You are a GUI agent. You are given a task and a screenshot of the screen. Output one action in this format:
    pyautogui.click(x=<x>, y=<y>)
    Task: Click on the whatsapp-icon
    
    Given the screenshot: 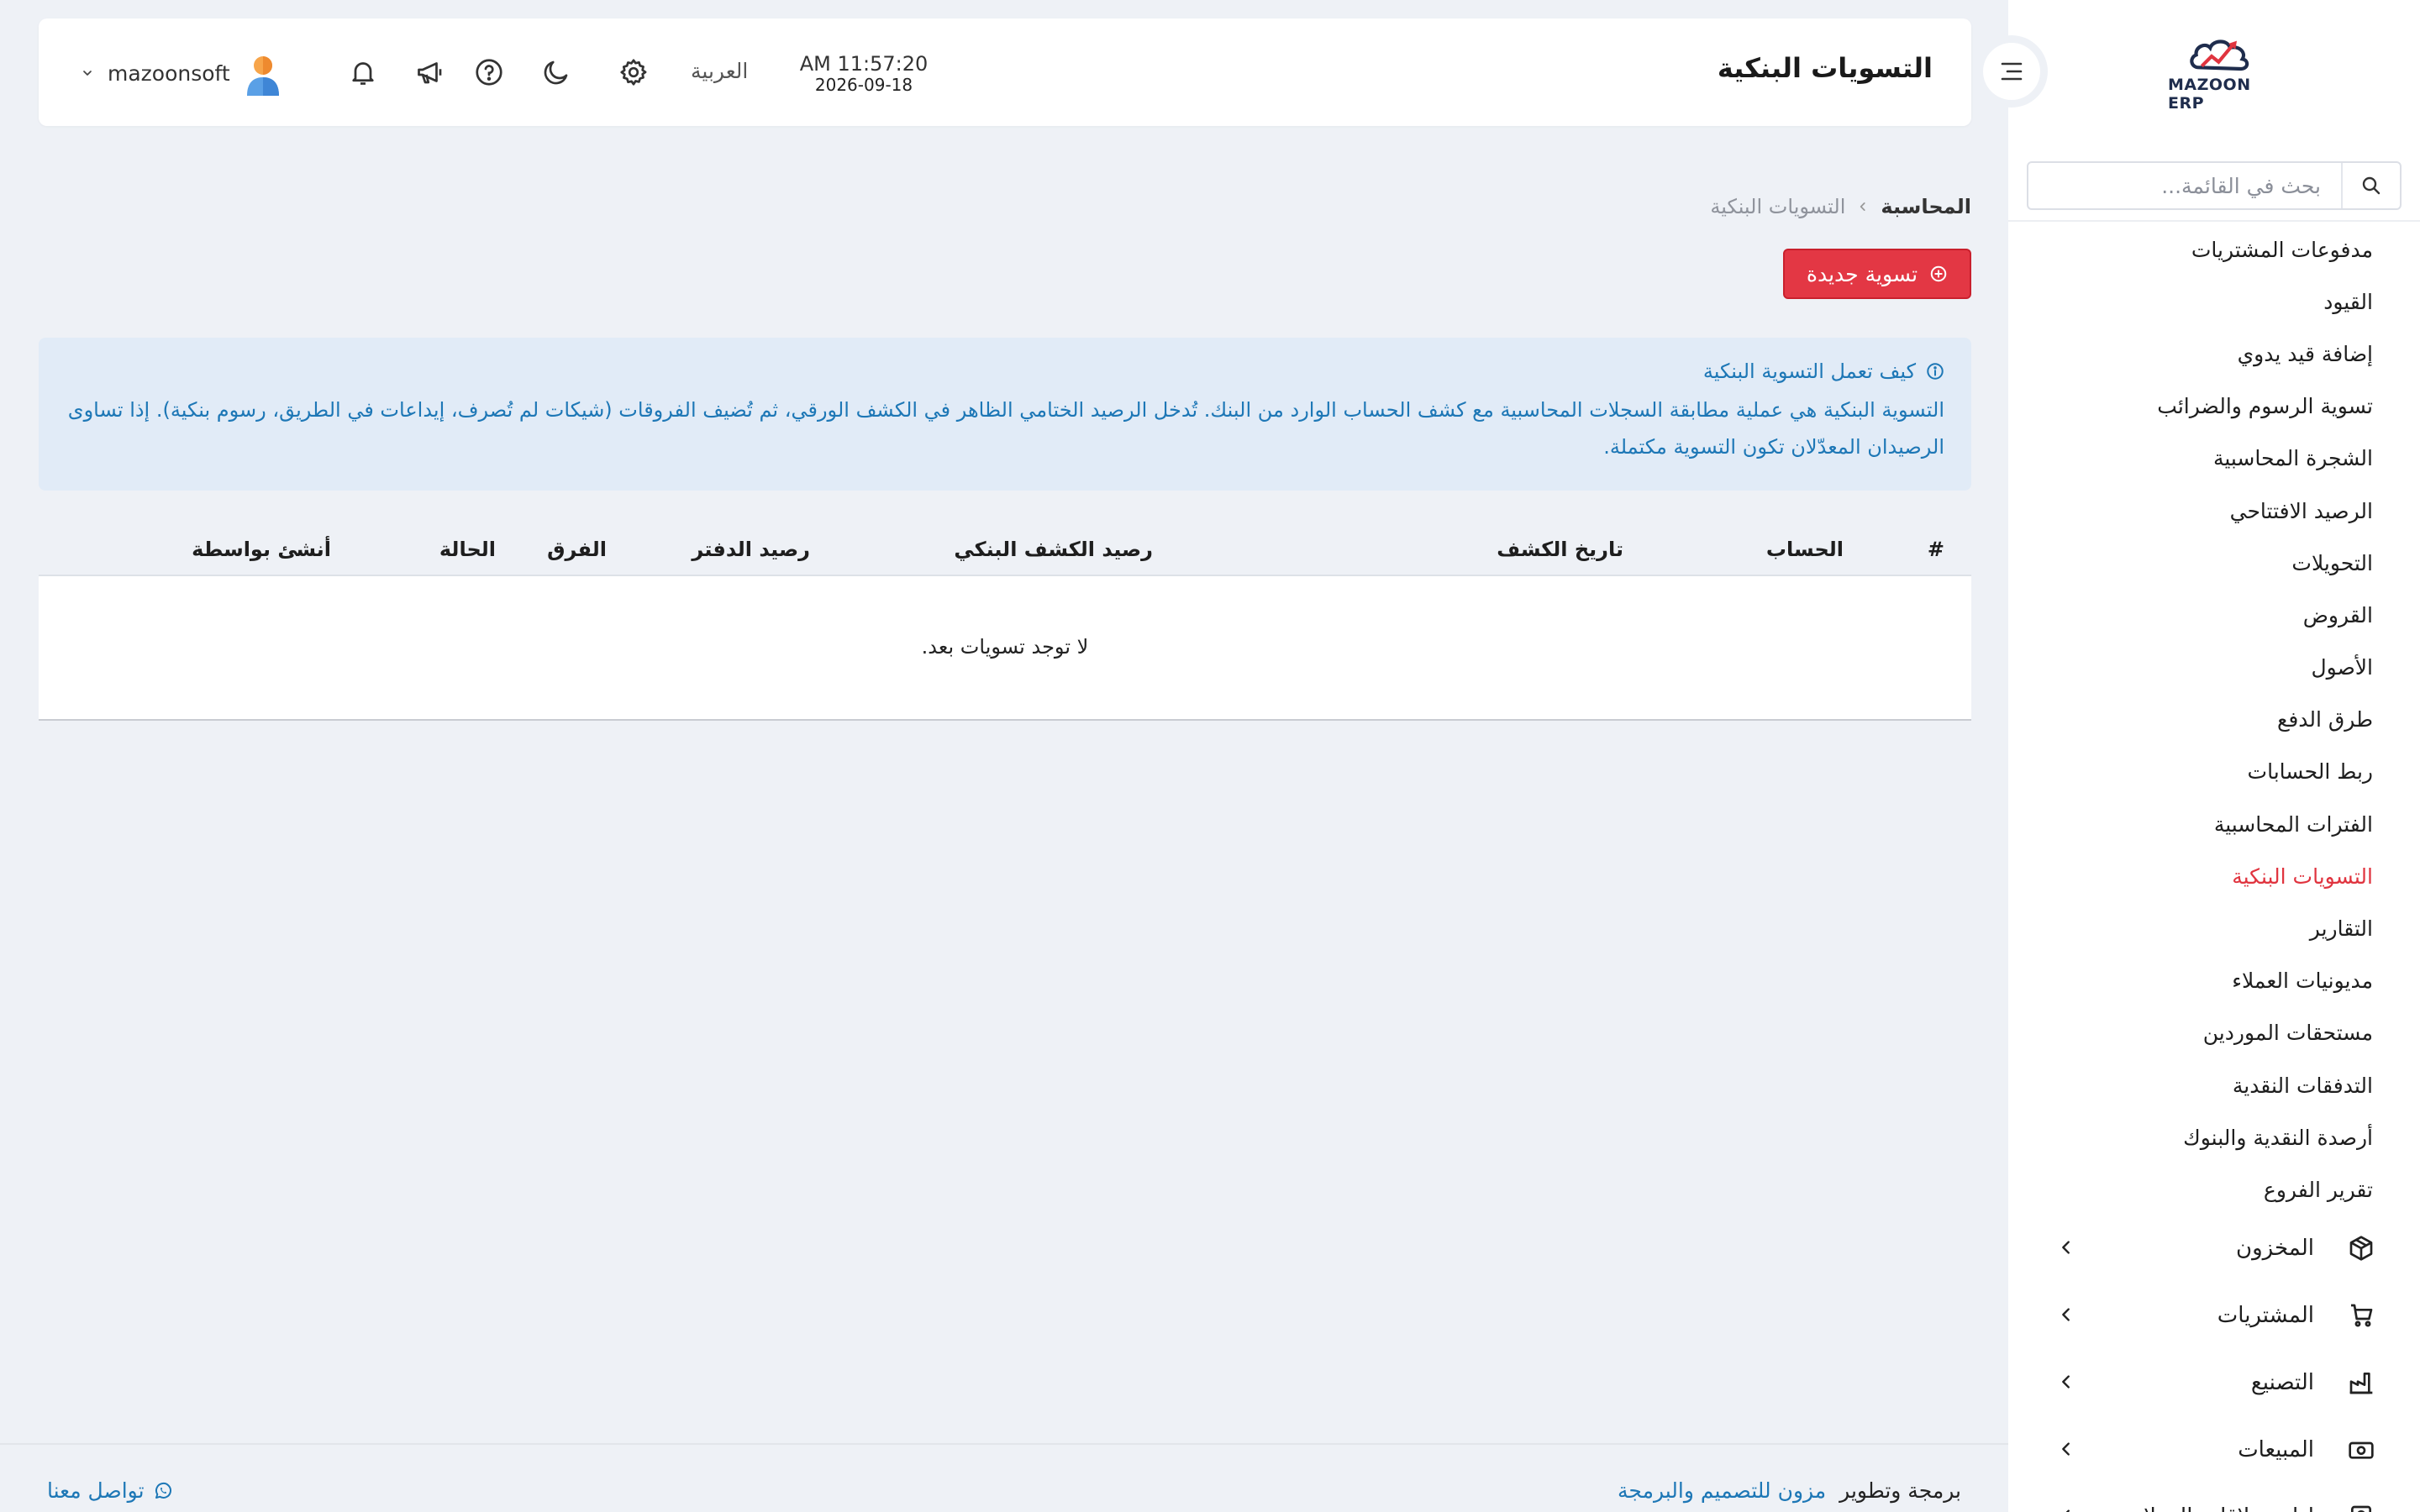 What is the action you would take?
    pyautogui.click(x=163, y=1491)
    